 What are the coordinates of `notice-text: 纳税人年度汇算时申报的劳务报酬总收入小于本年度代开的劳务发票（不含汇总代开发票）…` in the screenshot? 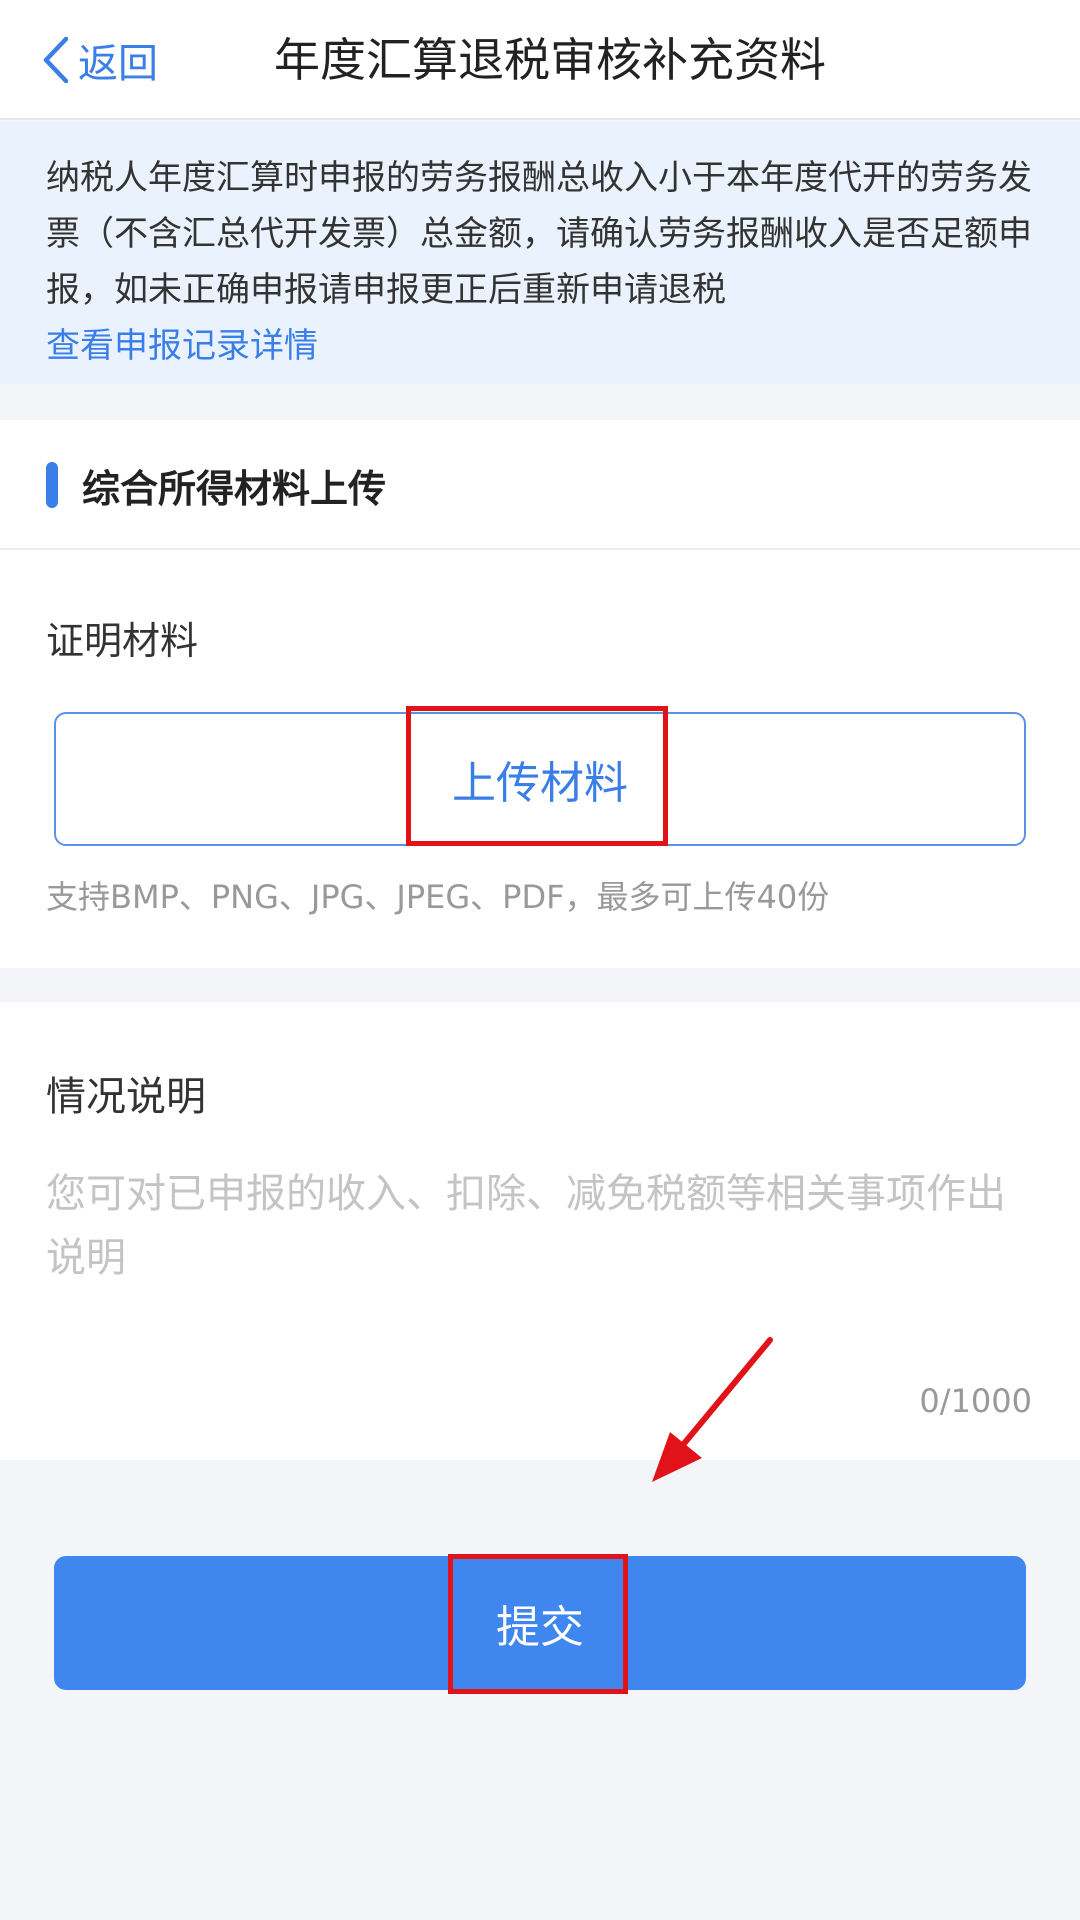 It's located at (539, 234).